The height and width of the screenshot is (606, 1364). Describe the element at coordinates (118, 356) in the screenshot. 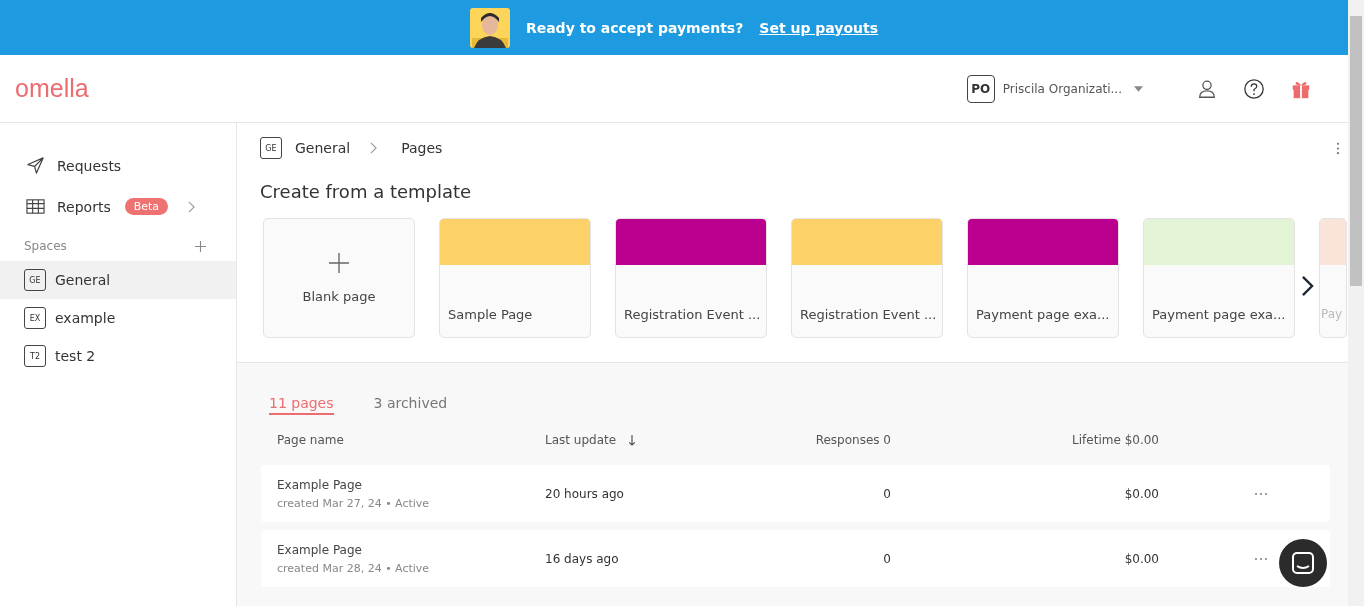

I see `space-item: T2 test 2` at that location.